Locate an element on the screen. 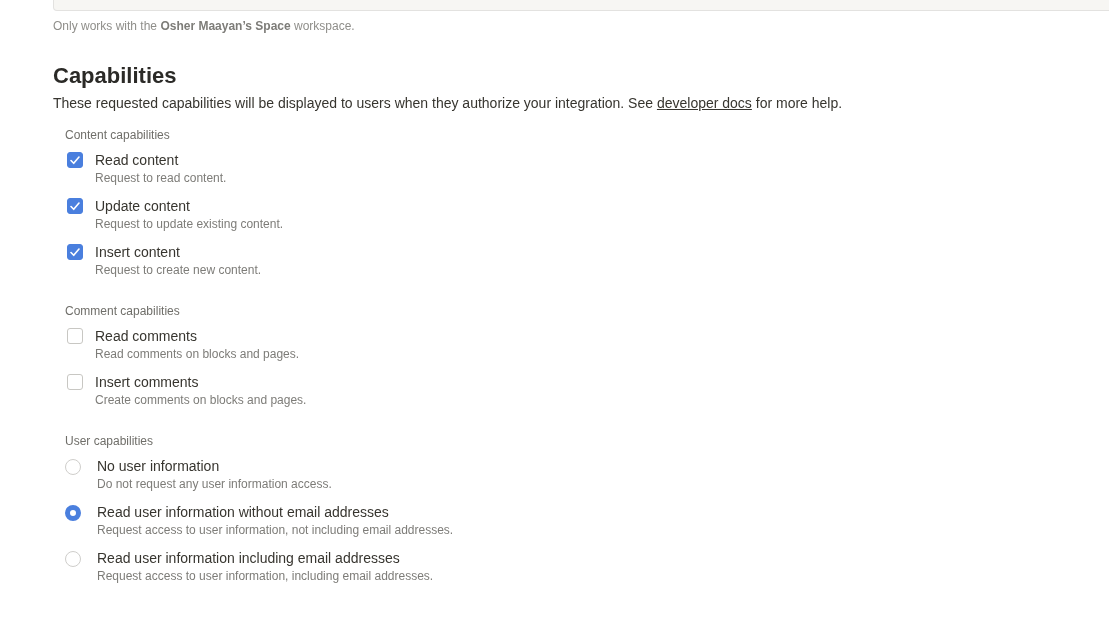  option-label: Read content is located at coordinates (137, 160).